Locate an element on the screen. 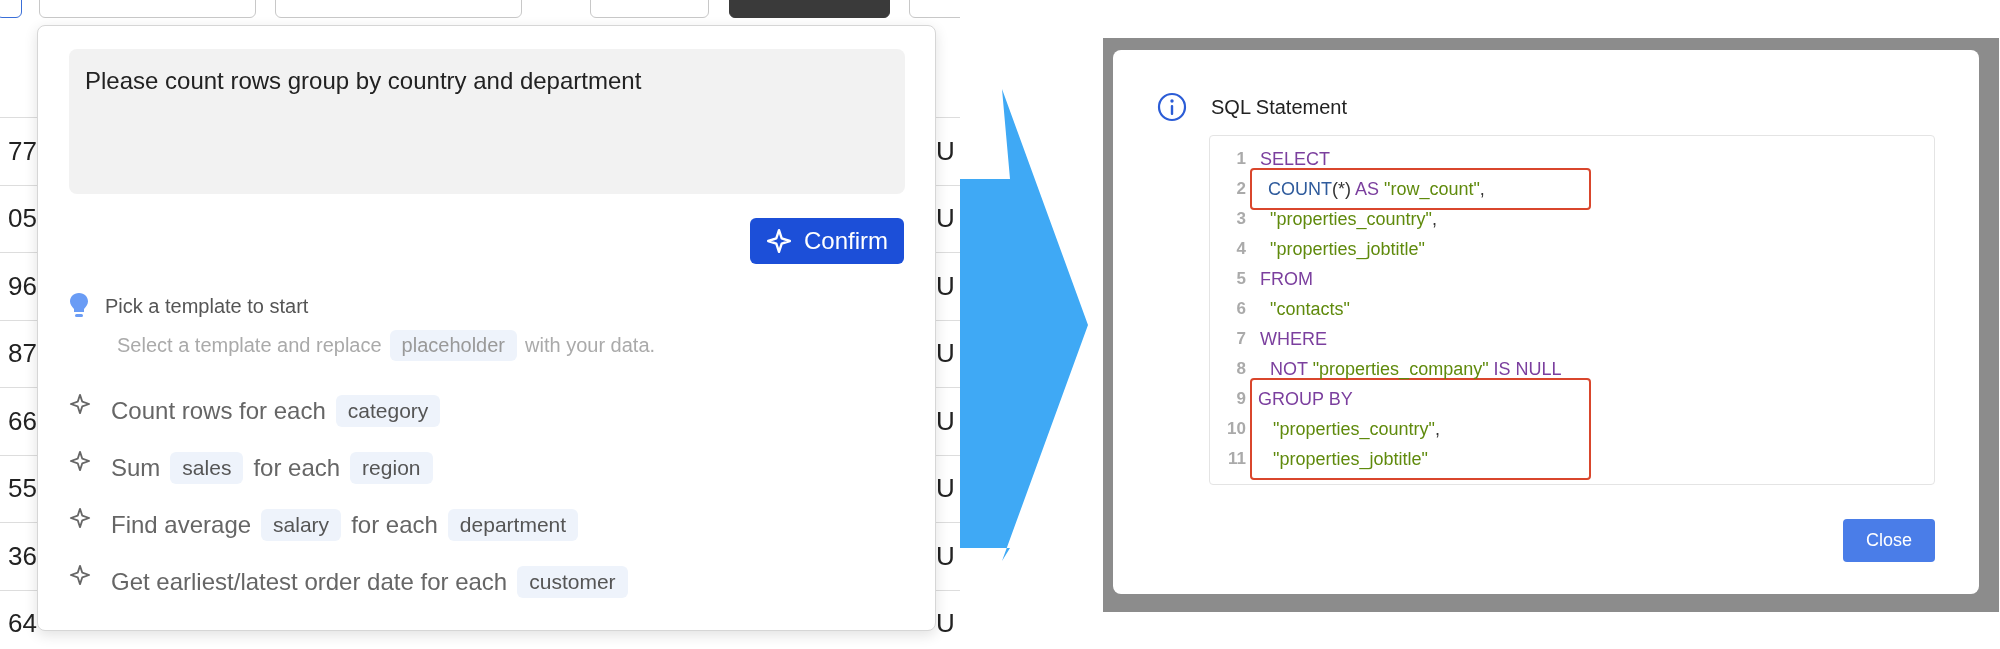 The width and height of the screenshot is (2000, 649). template-option: Find average salary for each department is located at coordinates (324, 525).